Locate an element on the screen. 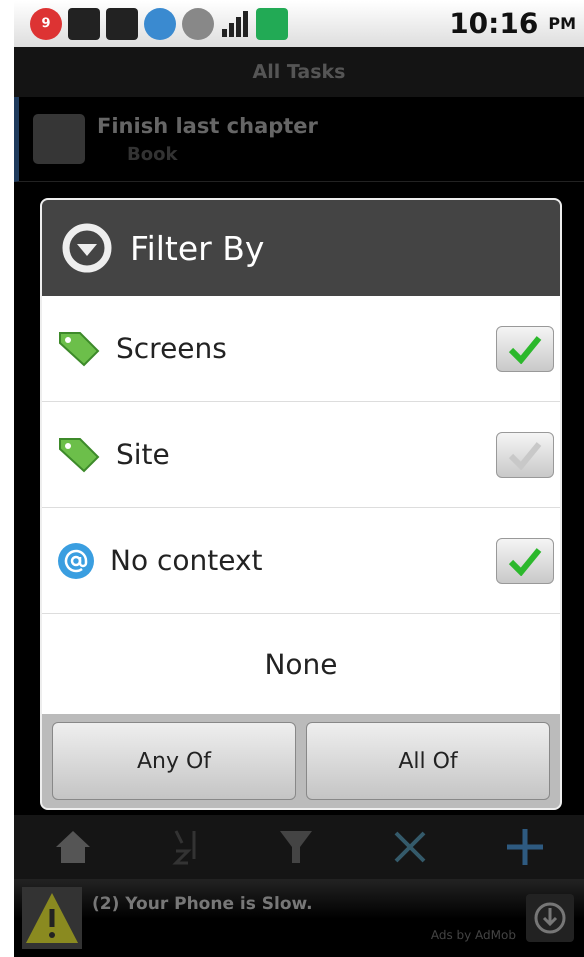 The image size is (584, 957). dialog-button: All Of is located at coordinates (428, 761).